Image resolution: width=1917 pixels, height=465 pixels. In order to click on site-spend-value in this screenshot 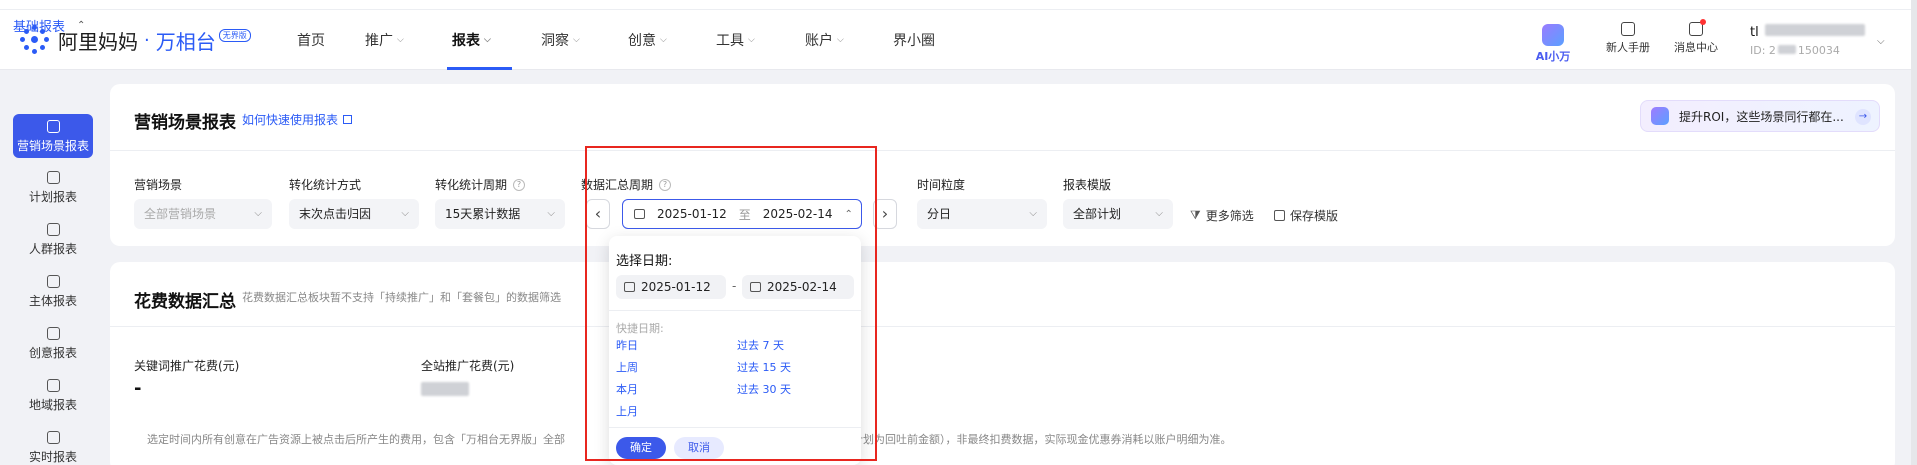, I will do `click(445, 389)`.